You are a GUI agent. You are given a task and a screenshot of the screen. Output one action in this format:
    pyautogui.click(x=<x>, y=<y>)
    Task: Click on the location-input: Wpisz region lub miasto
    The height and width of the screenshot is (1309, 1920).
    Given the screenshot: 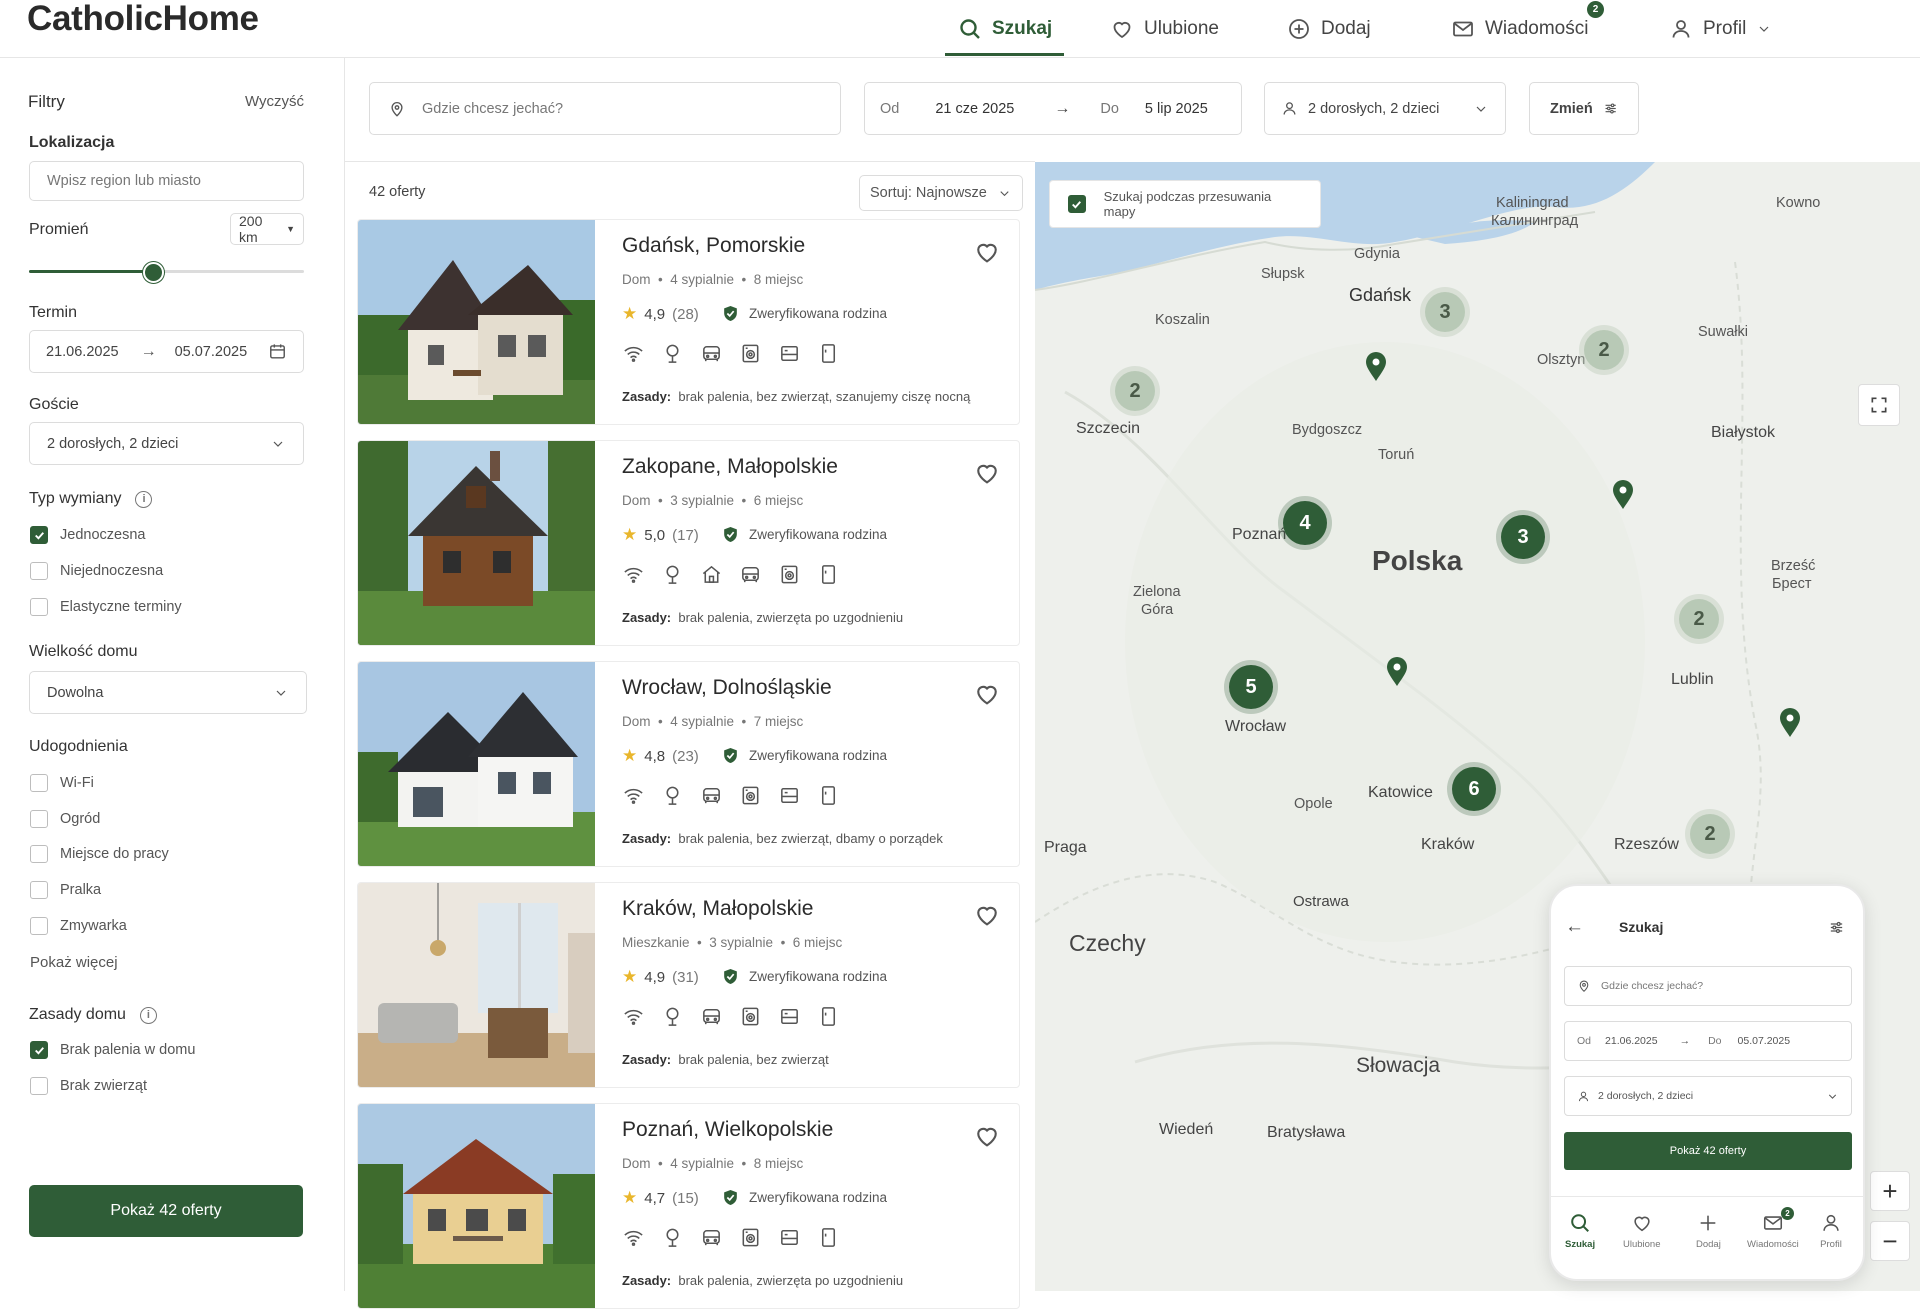 What is the action you would take?
    pyautogui.click(x=166, y=181)
    